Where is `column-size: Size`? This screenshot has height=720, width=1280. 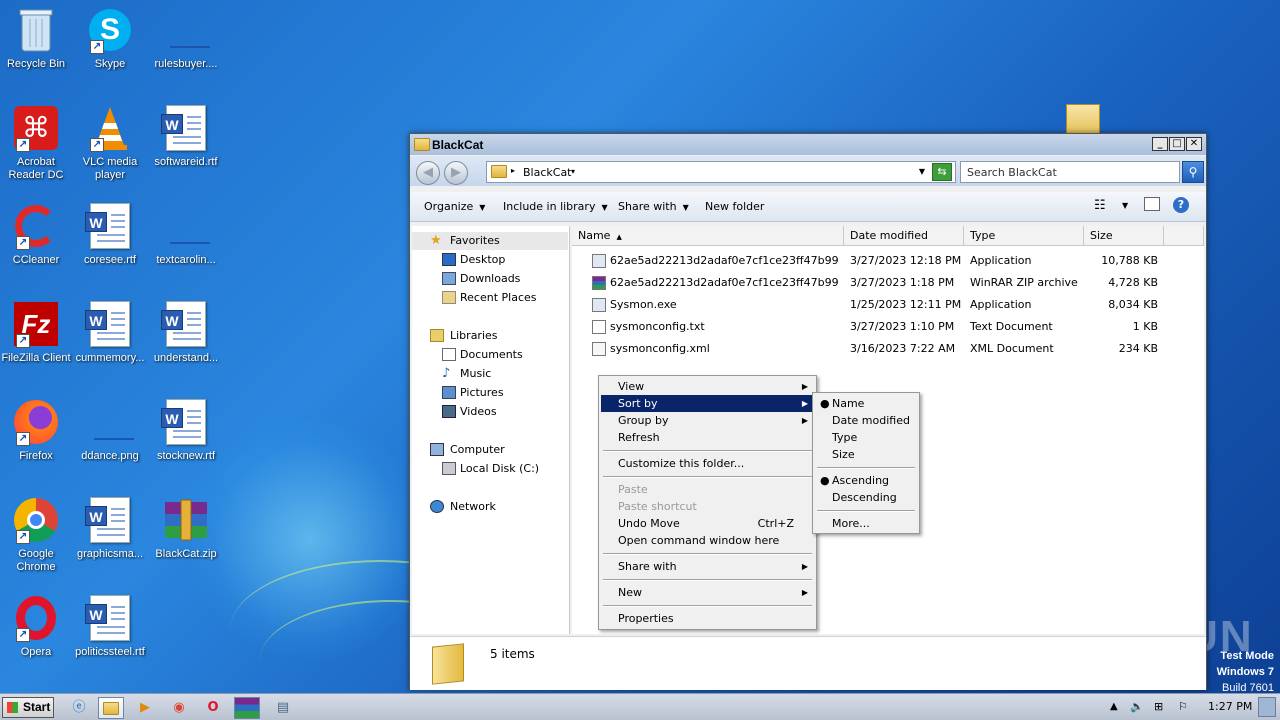 column-size: Size is located at coordinates (1124, 236).